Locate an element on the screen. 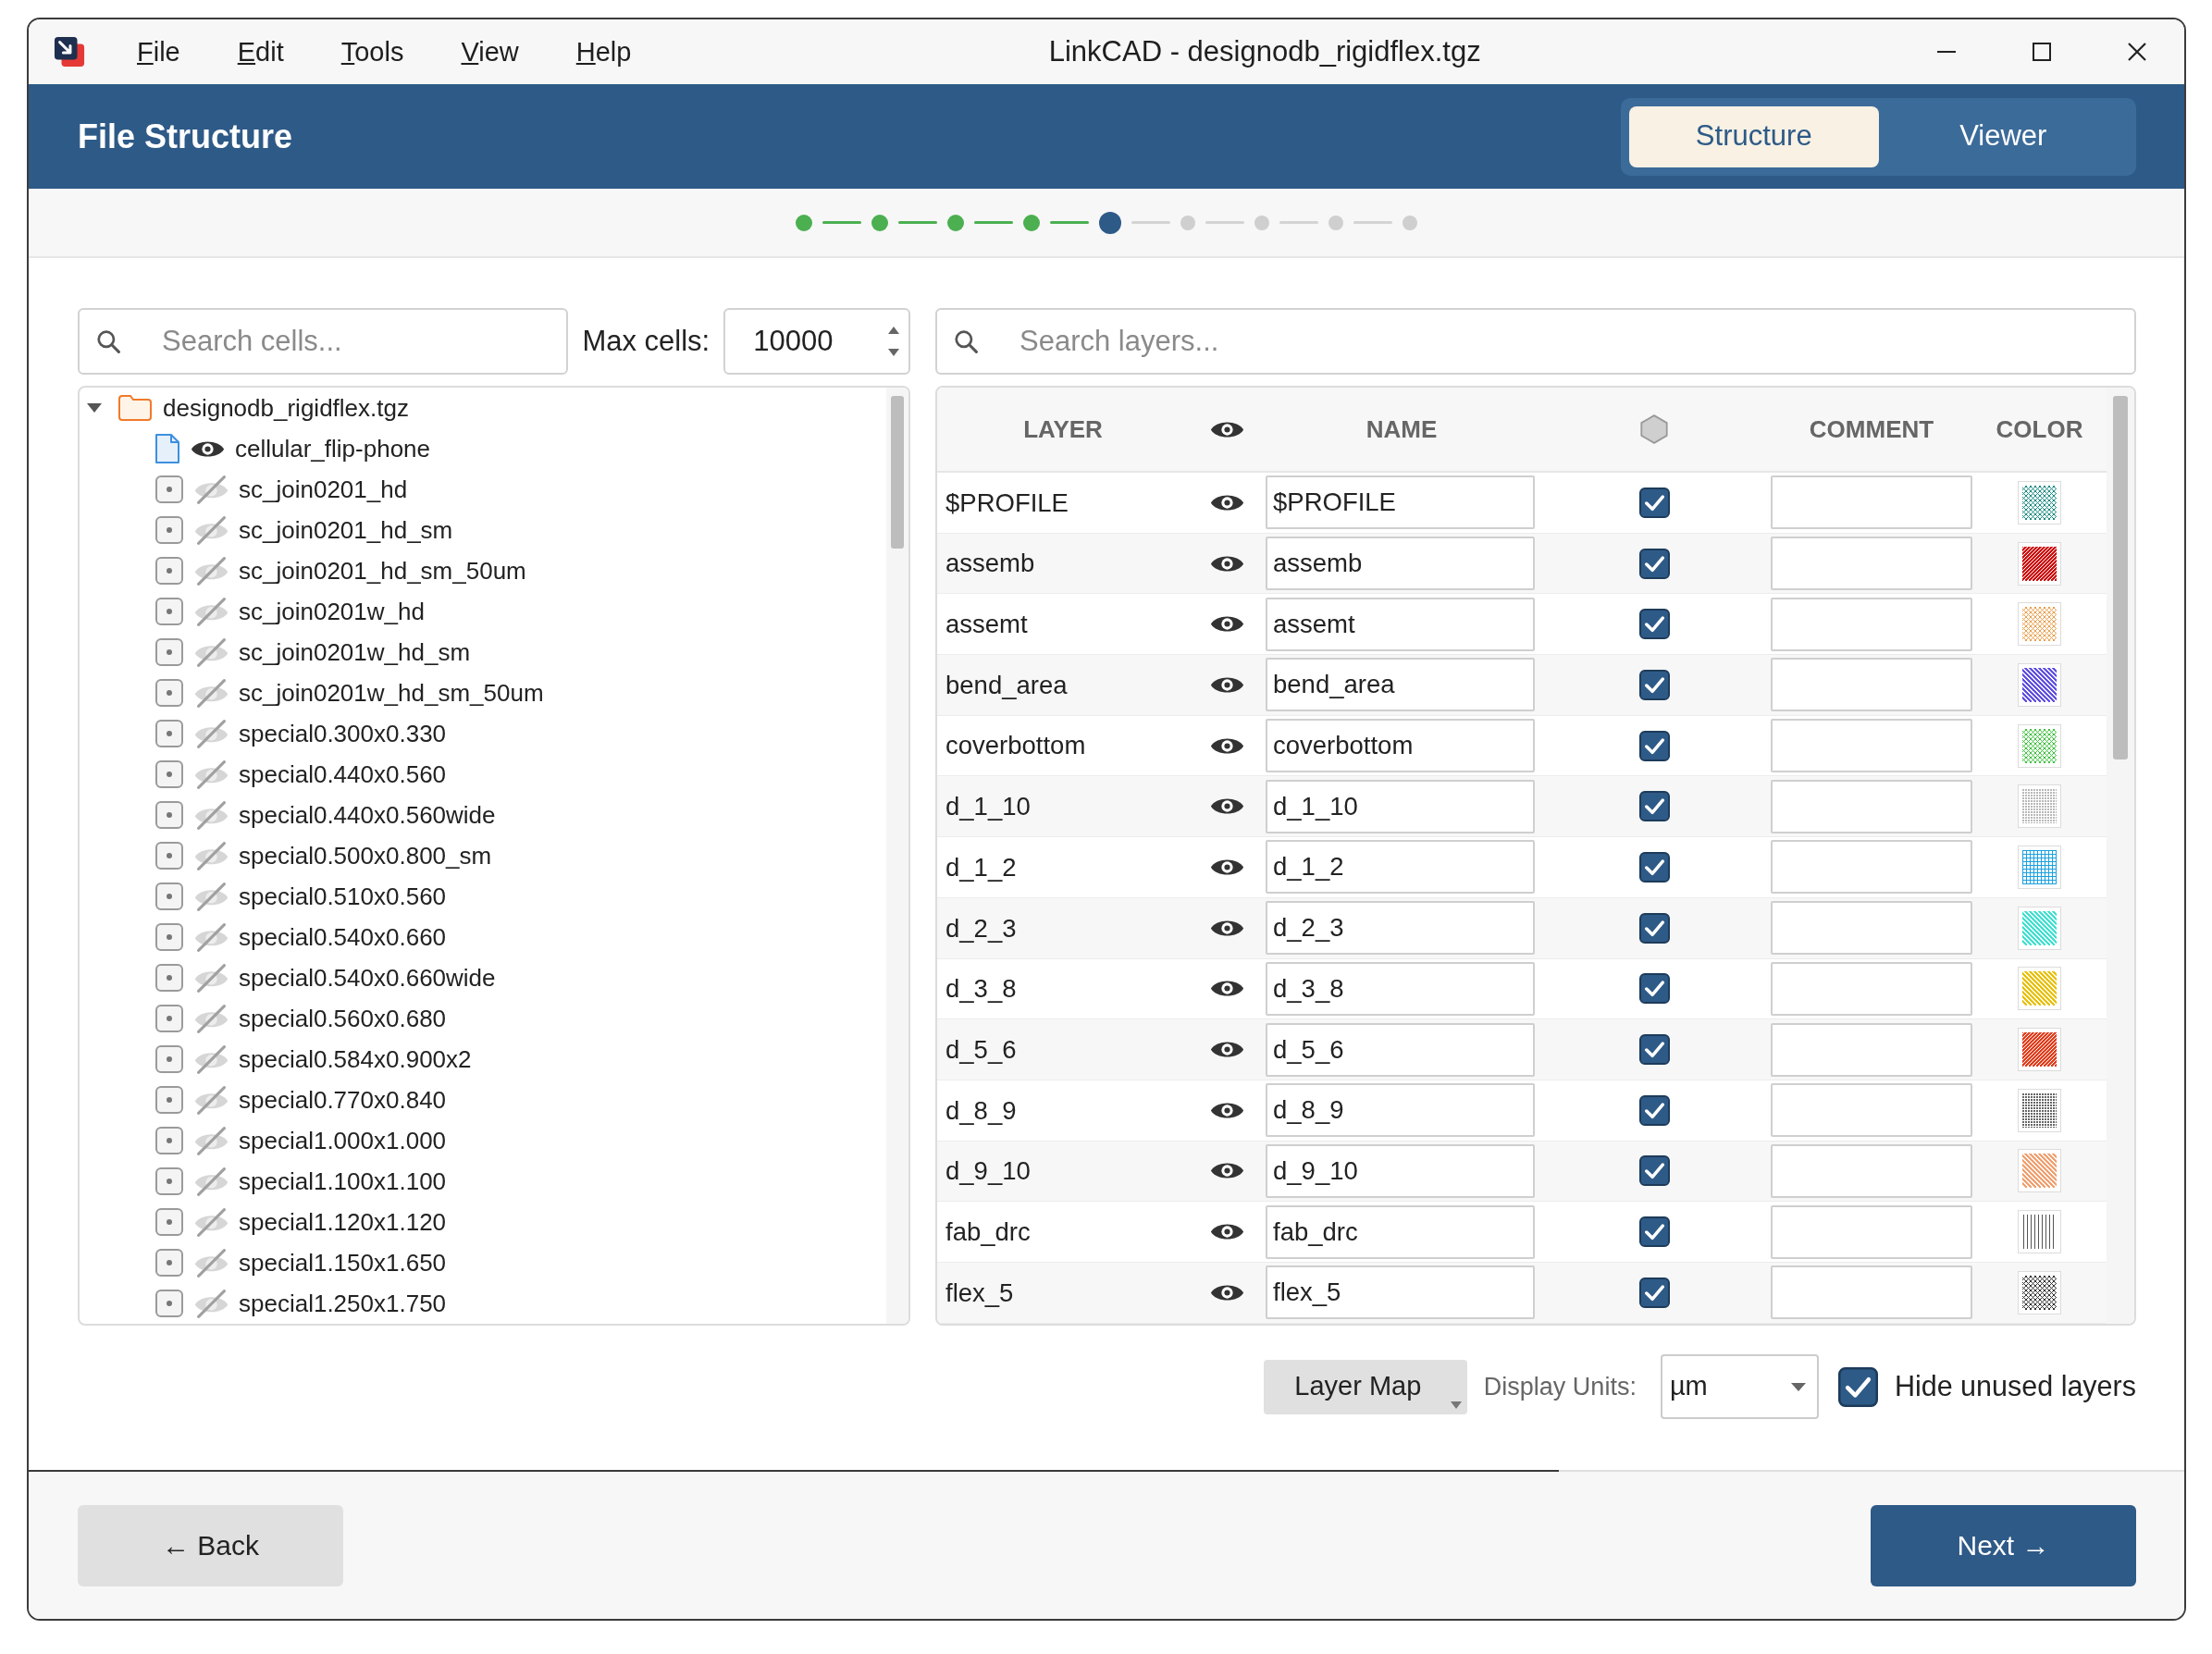 The height and width of the screenshot is (1654, 2212). tree-item: sc_join0201_hd_sm_50um is located at coordinates (383, 570).